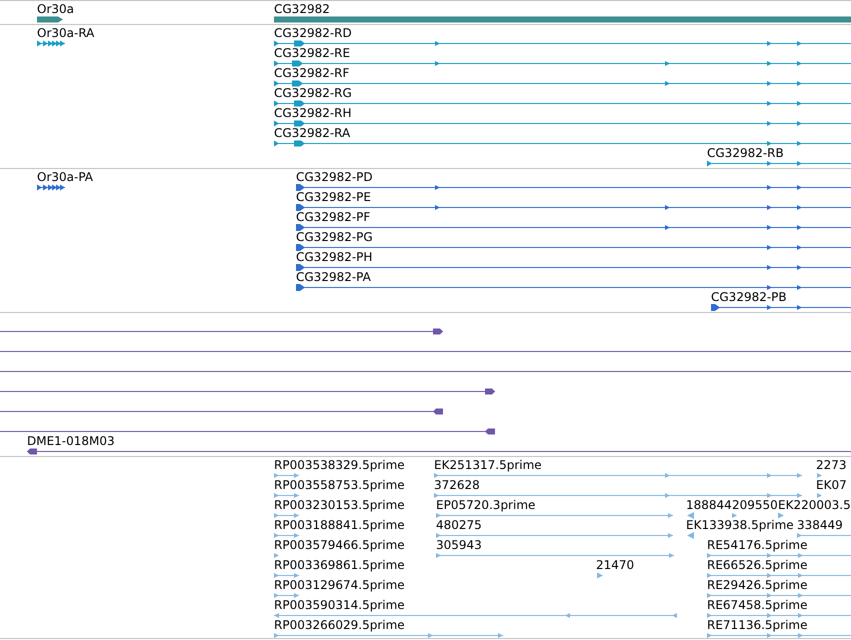 The width and height of the screenshot is (851, 640). Describe the element at coordinates (755, 505) in the screenshot. I see `est-label: 209550` at that location.